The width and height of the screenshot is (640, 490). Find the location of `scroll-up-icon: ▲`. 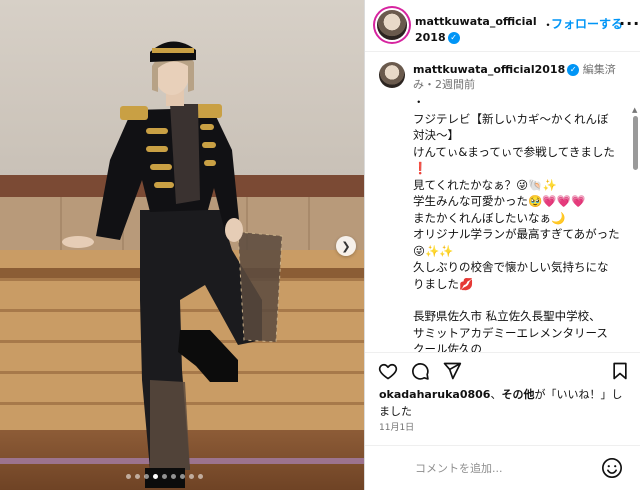

scroll-up-icon: ▲ is located at coordinates (634, 110).